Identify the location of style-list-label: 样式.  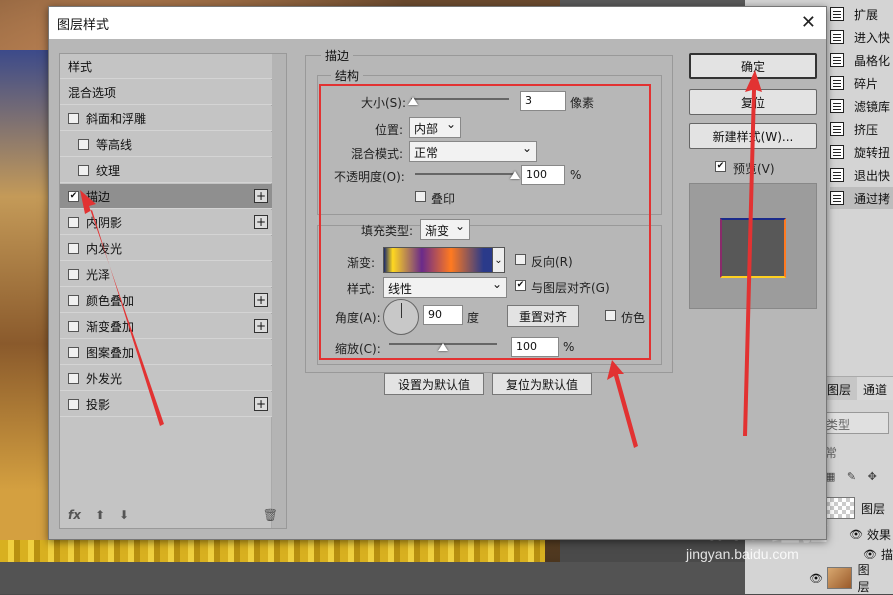
(80, 66).